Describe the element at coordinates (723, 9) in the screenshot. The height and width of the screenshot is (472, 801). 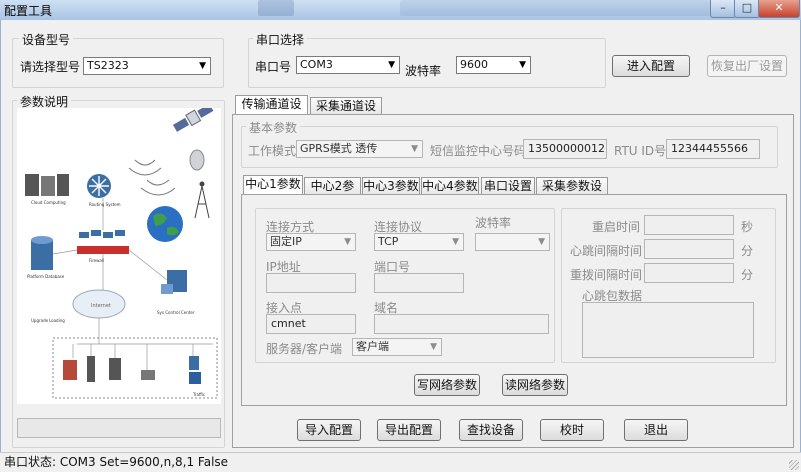
I see `minimize-button: –` at that location.